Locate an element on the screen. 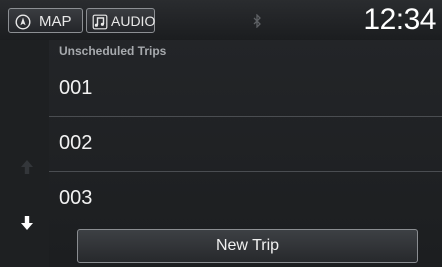  navigation-compass-icon is located at coordinates (23, 25).